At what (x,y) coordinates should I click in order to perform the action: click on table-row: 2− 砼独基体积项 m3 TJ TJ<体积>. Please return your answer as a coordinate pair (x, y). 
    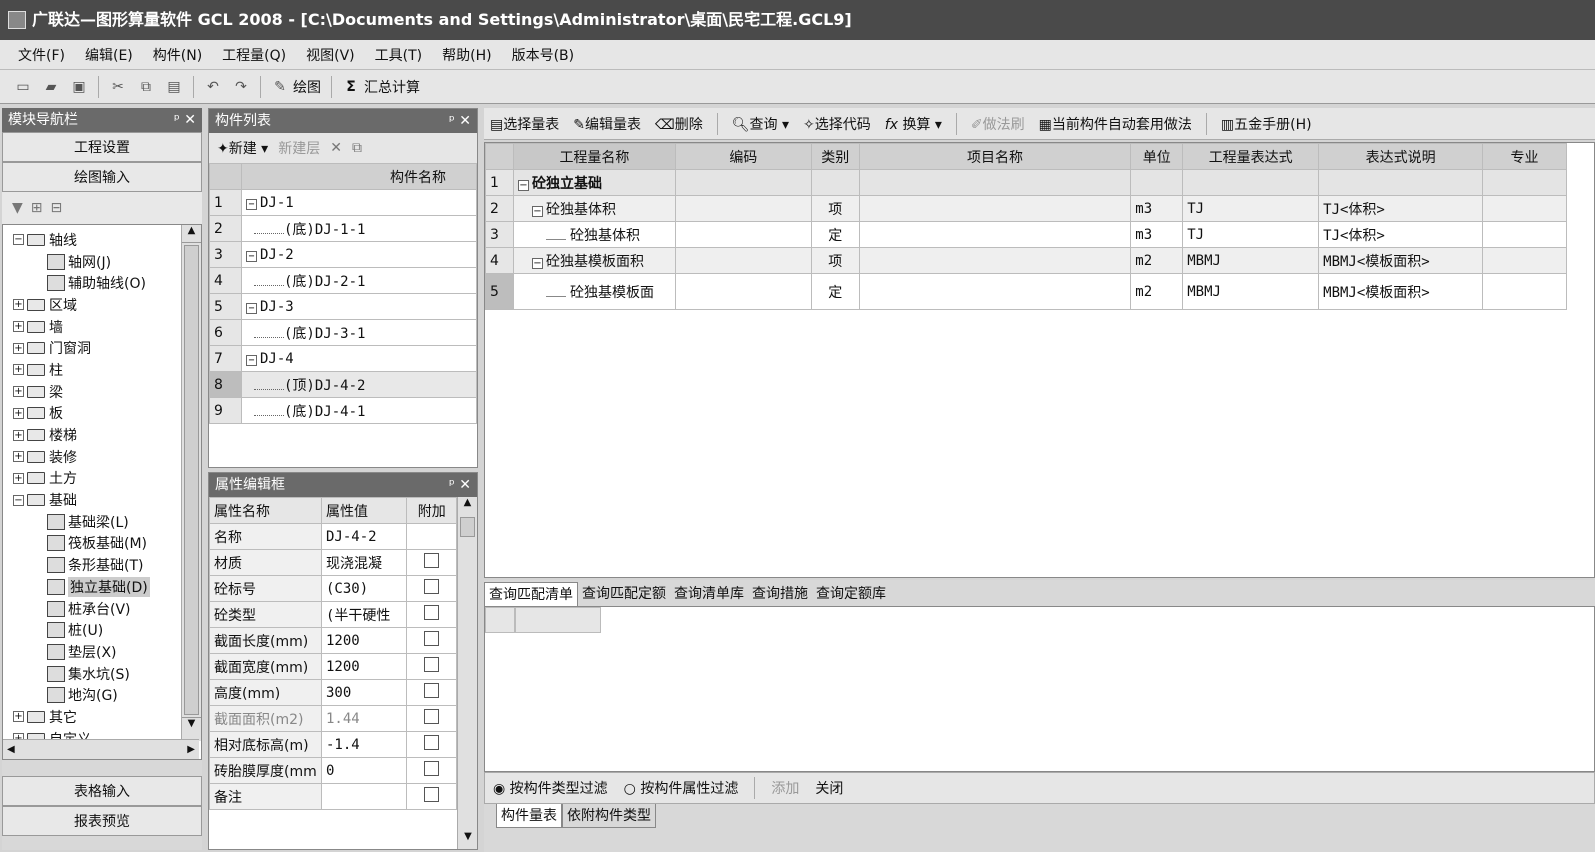
    Looking at the image, I should click on (1026, 208).